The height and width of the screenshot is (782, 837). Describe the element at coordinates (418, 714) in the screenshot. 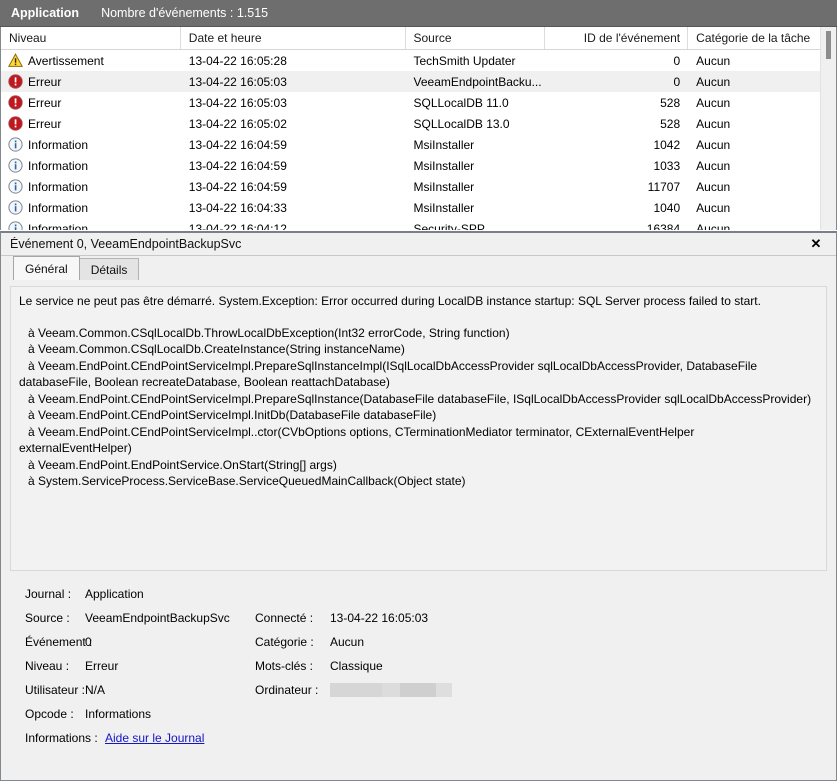

I see `meta-row-opcode: Opcode : Informations` at that location.